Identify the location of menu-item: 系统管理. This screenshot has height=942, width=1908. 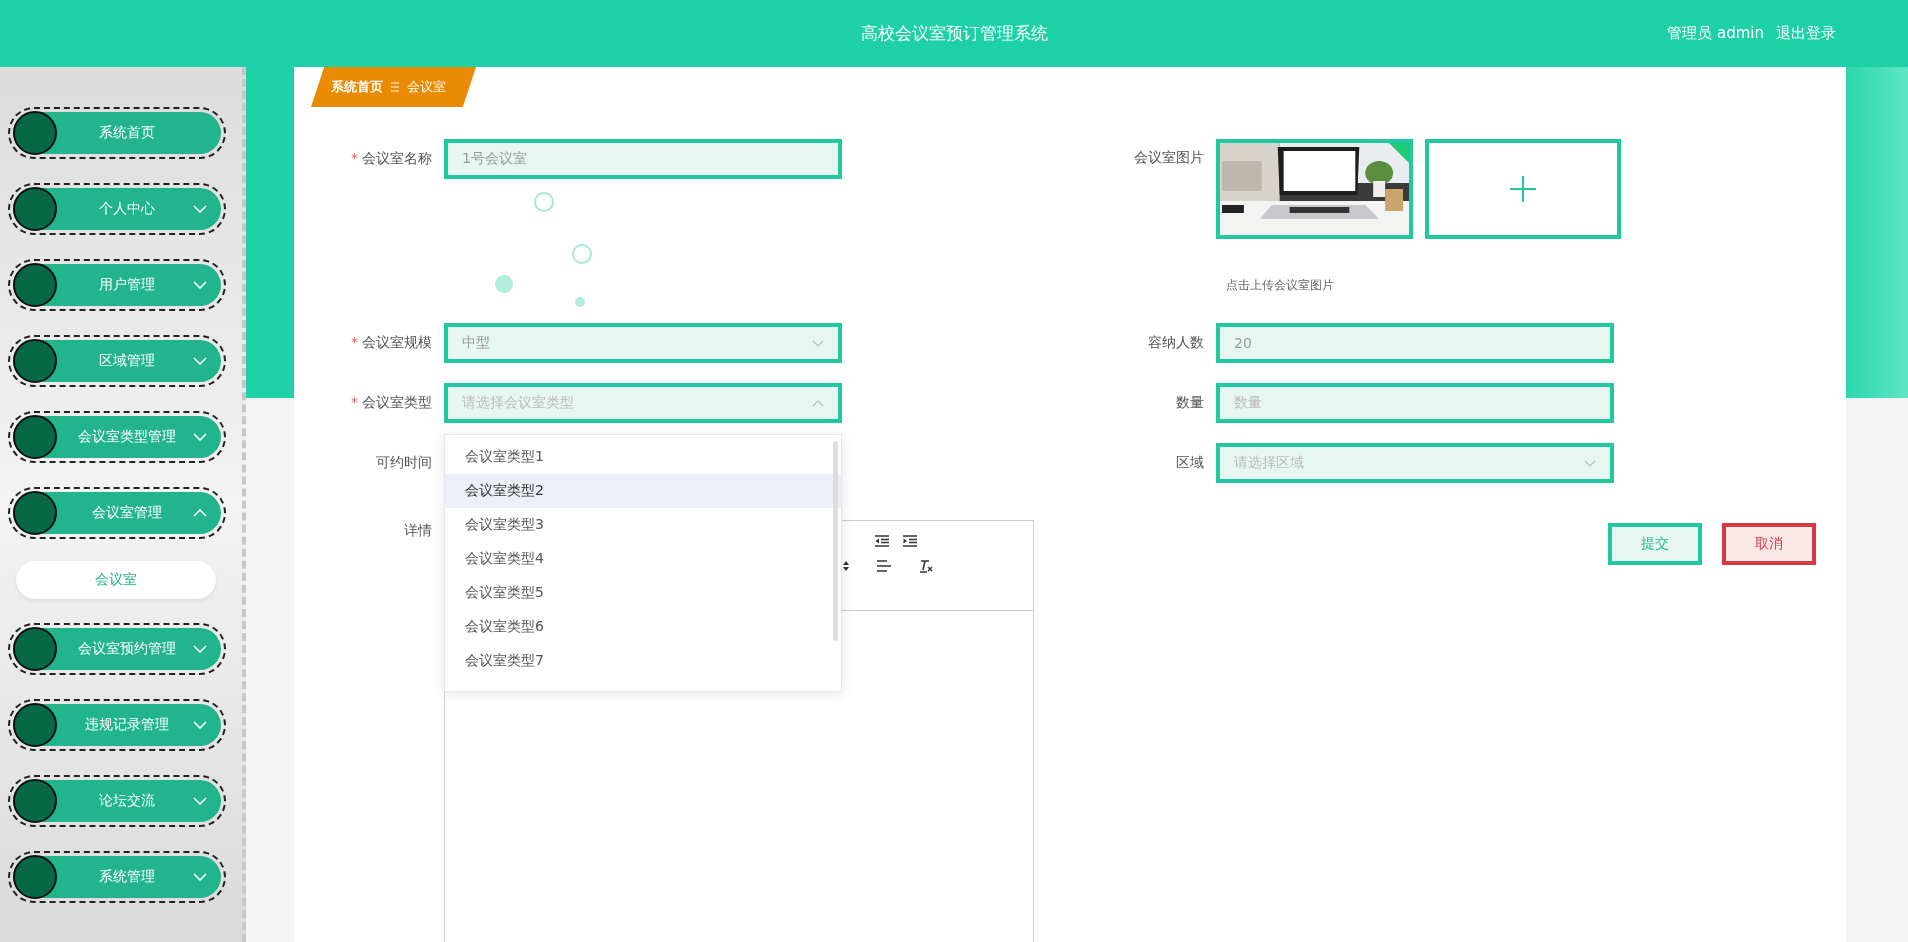
(117, 877).